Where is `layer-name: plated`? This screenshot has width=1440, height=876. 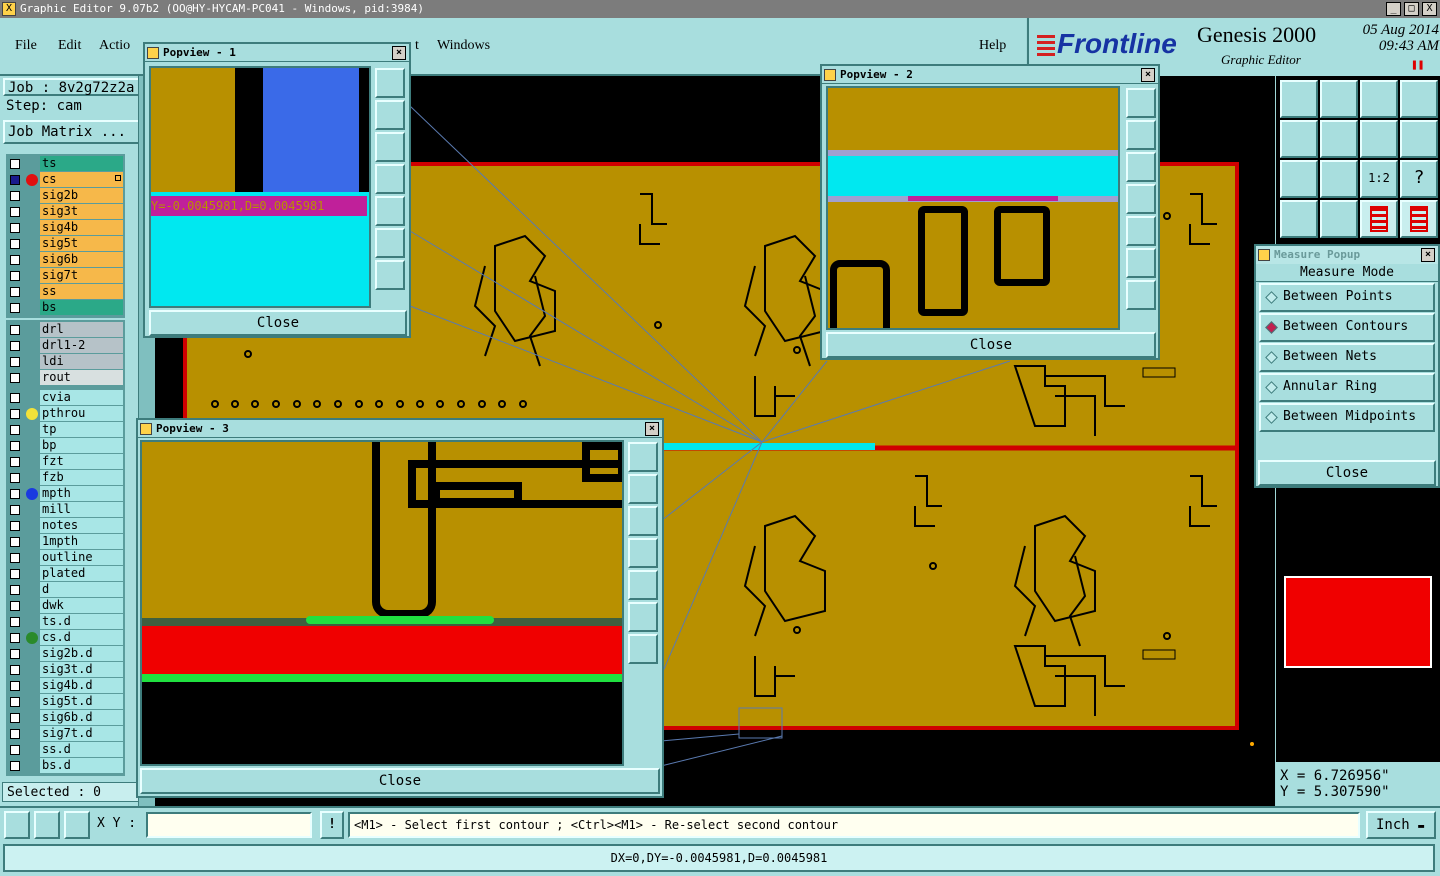
layer-name: plated is located at coordinates (81, 573).